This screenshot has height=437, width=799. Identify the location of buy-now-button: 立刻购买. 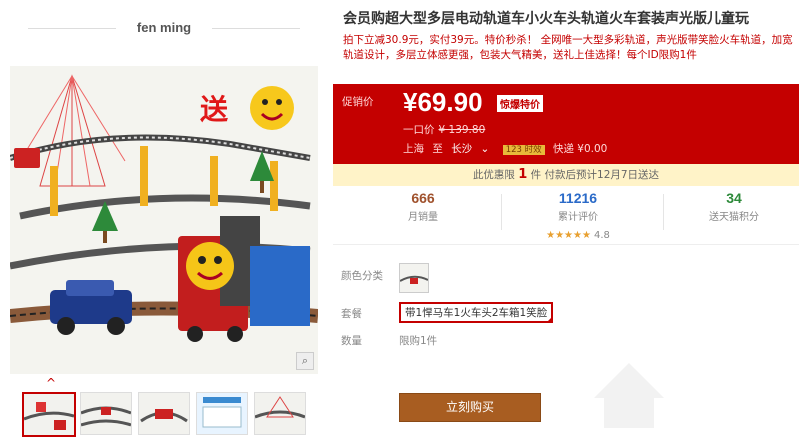
(470, 407).